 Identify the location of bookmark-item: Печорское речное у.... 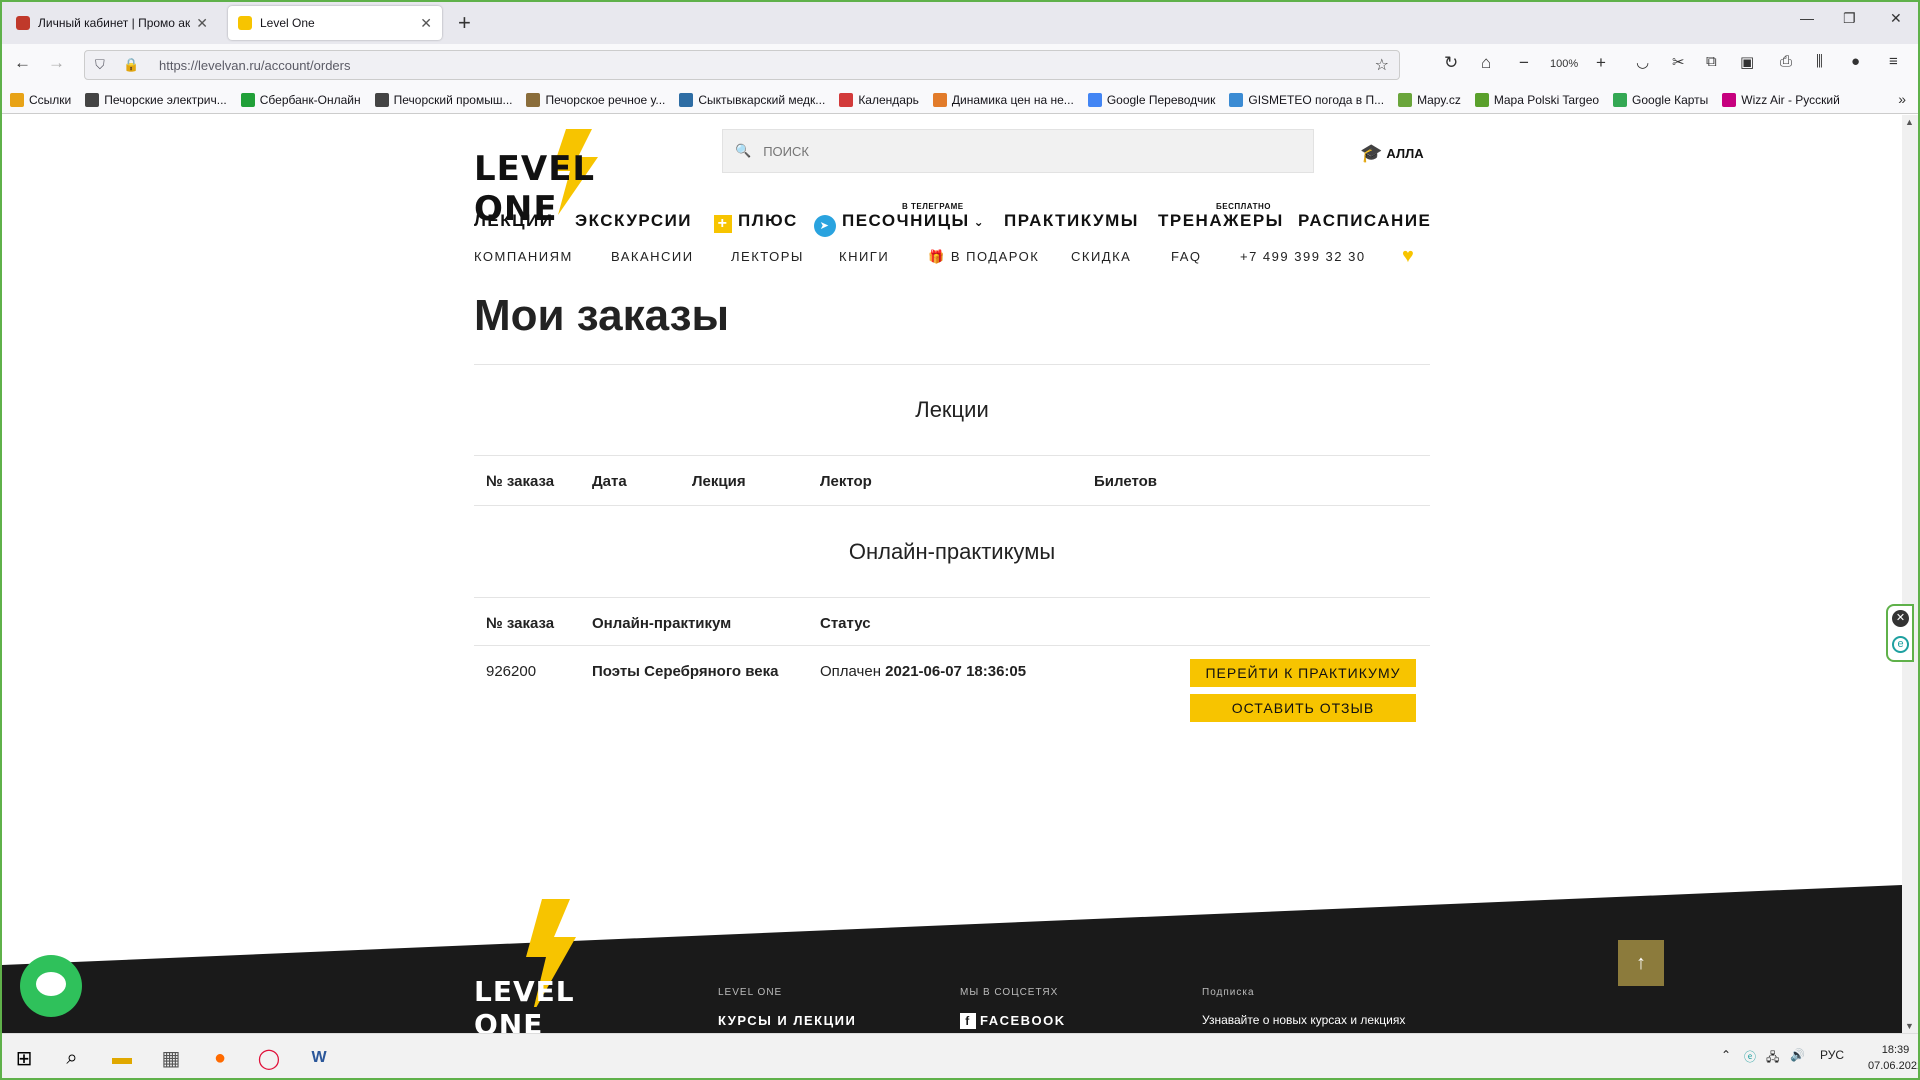
(596, 99).